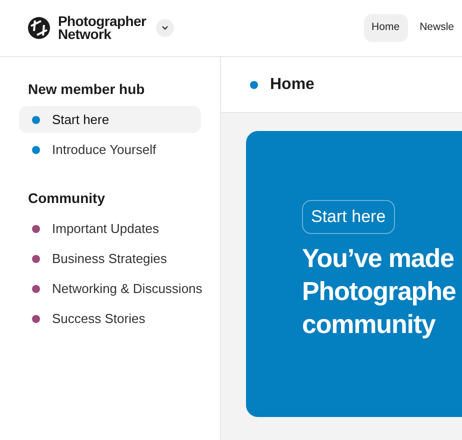 The height and width of the screenshot is (440, 462). Describe the element at coordinates (127, 289) in the screenshot. I see `item-label: Networking & Discussions` at that location.